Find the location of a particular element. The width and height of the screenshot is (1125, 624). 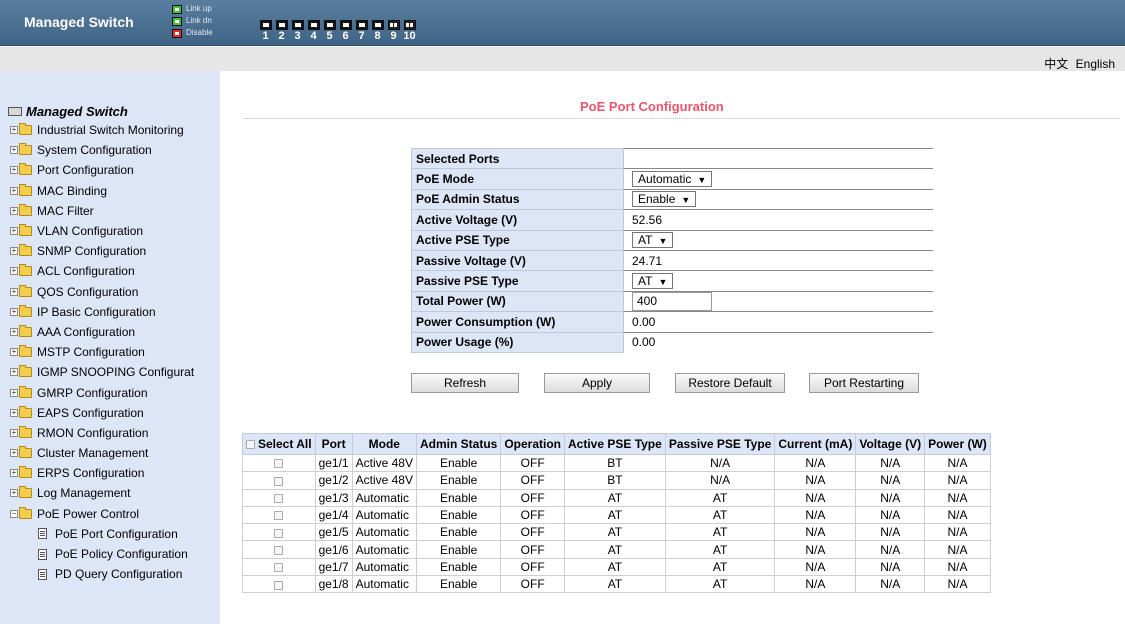

port-8: 8 is located at coordinates (377, 31).